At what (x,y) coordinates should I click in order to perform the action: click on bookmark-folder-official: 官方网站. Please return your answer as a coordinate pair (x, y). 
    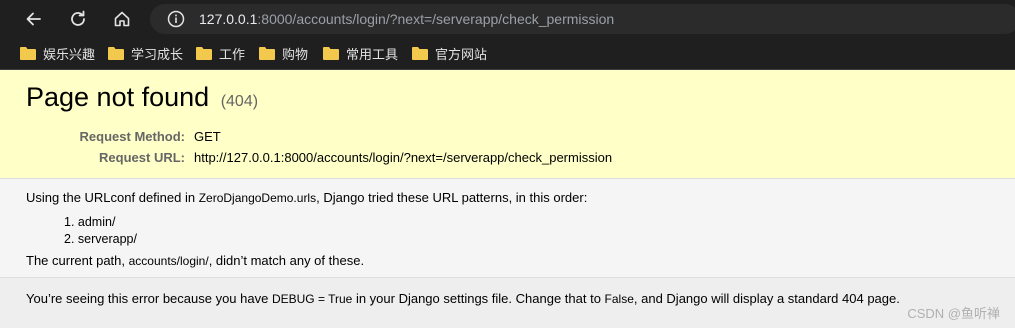
    Looking at the image, I should click on (449, 53).